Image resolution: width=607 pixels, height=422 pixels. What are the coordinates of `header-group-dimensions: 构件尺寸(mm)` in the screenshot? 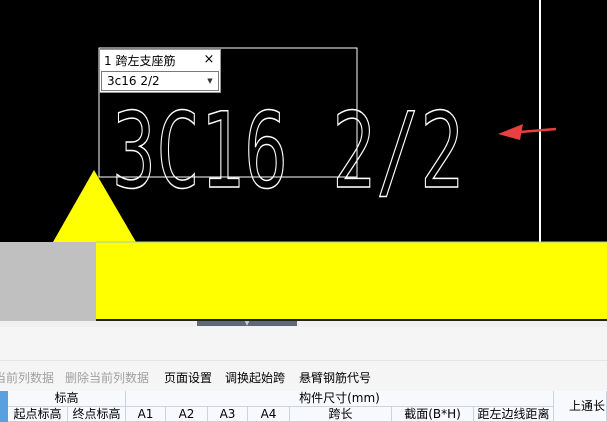 It's located at (340, 399).